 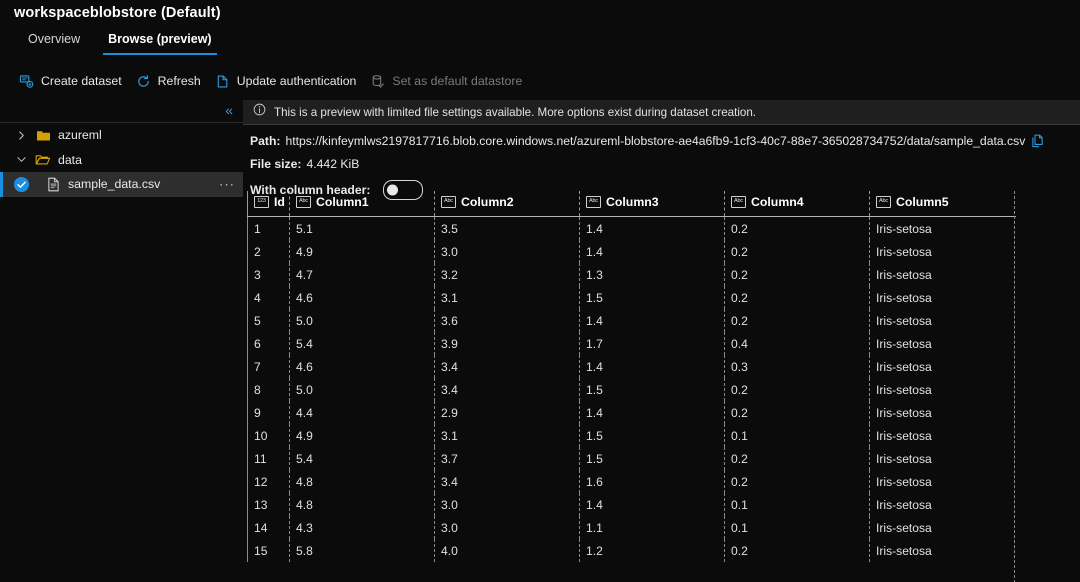 I want to click on row-id-cell: 1, so click(x=268, y=228).